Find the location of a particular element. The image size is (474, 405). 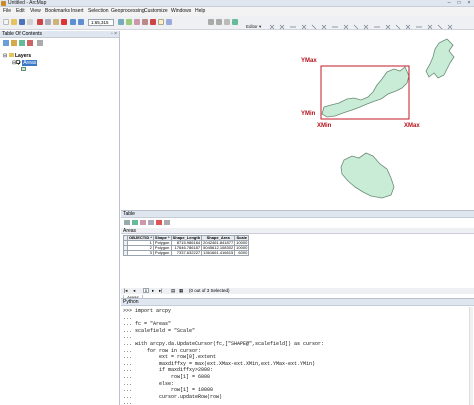

layers-folder-icon is located at coordinates (11, 54).